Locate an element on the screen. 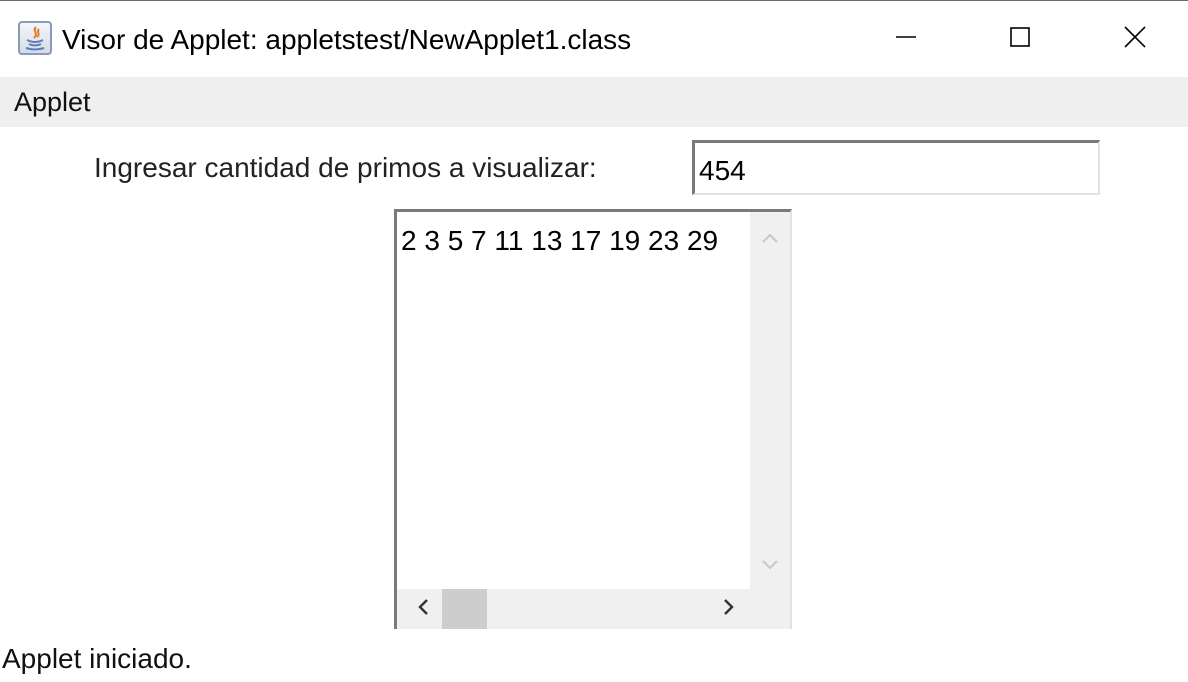 This screenshot has height=682, width=1188. close-icon is located at coordinates (1135, 39).